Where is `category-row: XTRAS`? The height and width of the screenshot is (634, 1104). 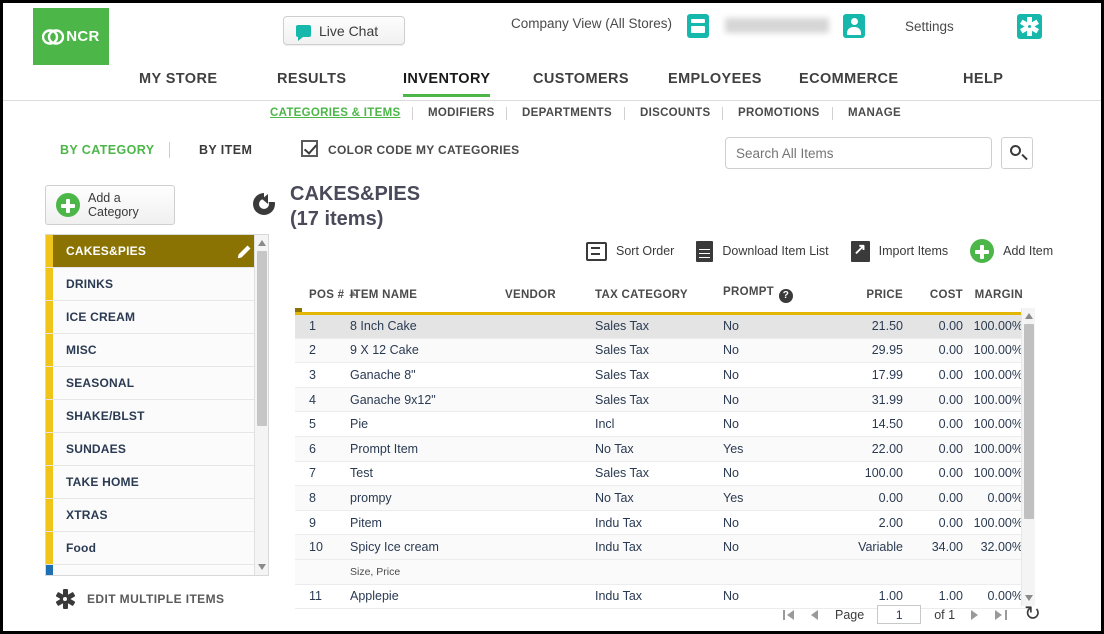 category-row: XTRAS is located at coordinates (157, 515).